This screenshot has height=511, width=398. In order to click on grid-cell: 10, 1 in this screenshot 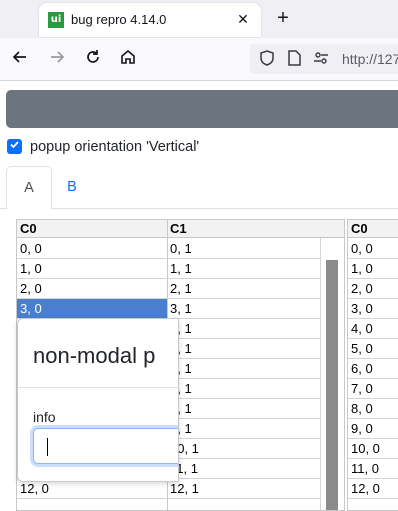, I will do `click(243, 449)`.